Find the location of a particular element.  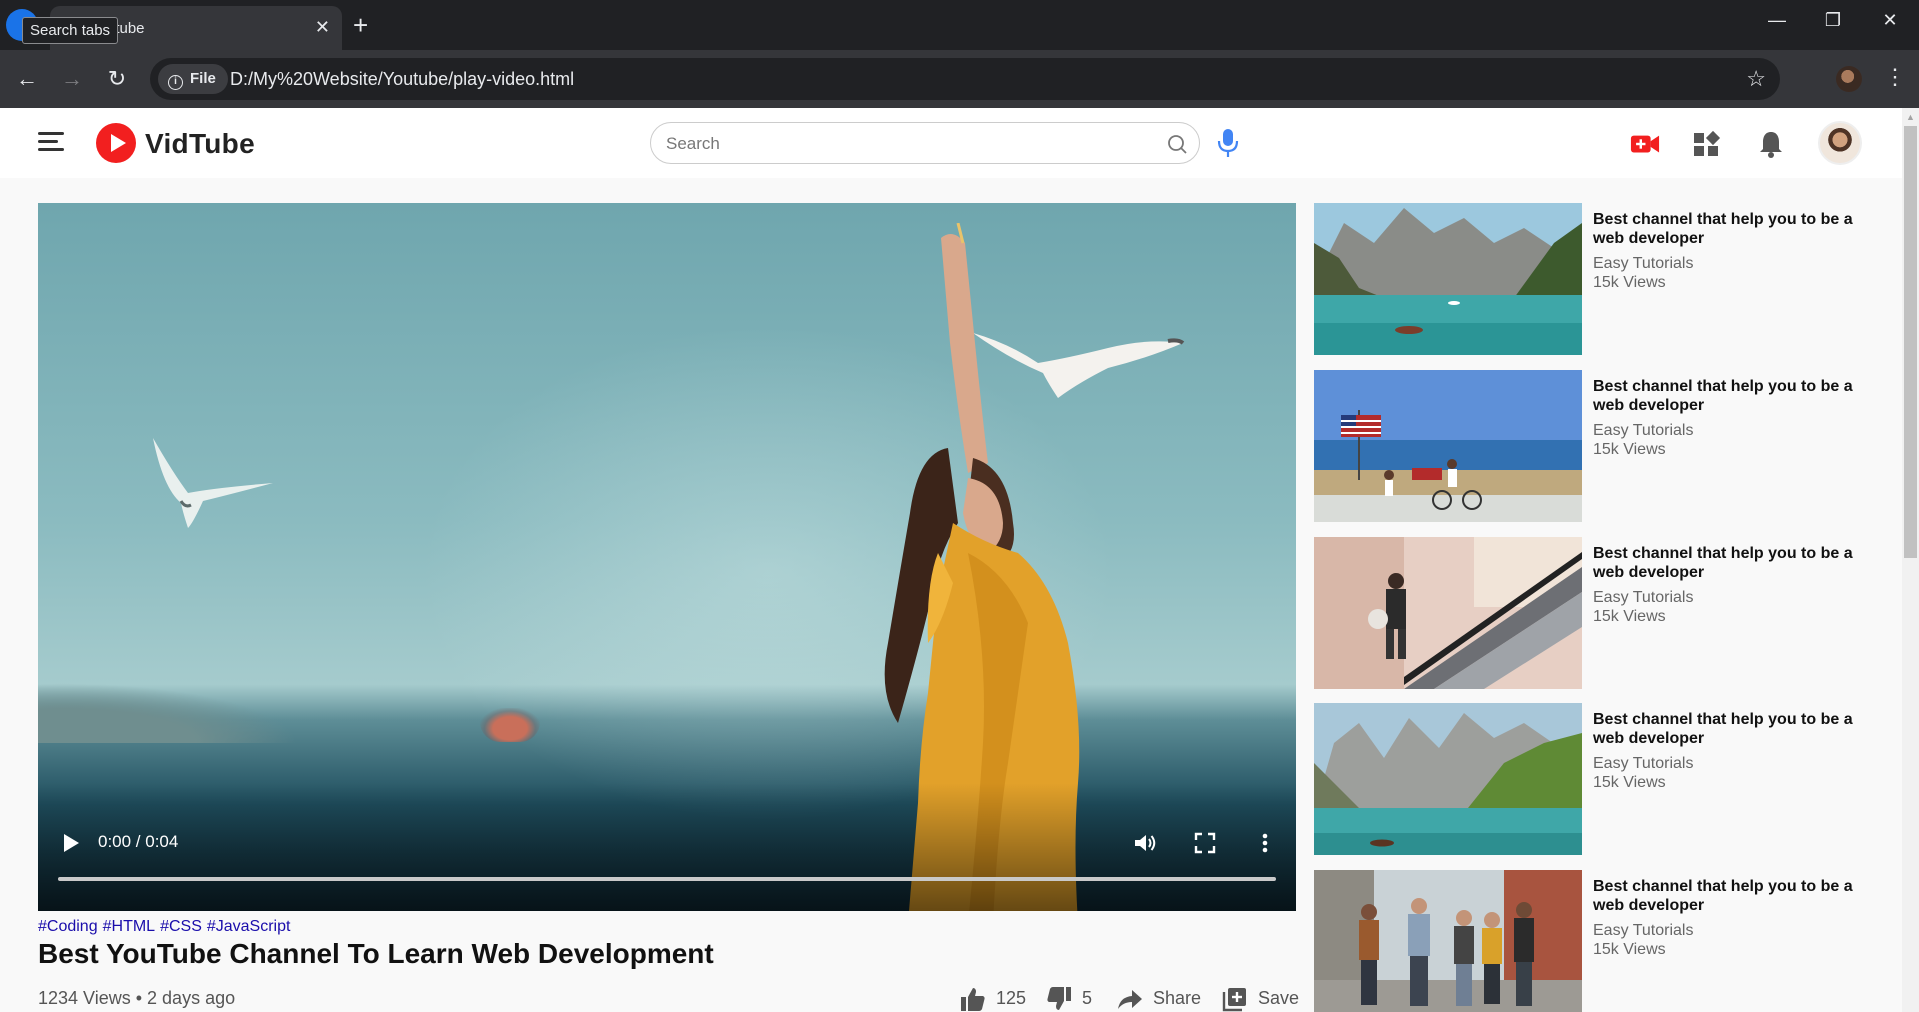

like-count: 125 is located at coordinates (1011, 998).